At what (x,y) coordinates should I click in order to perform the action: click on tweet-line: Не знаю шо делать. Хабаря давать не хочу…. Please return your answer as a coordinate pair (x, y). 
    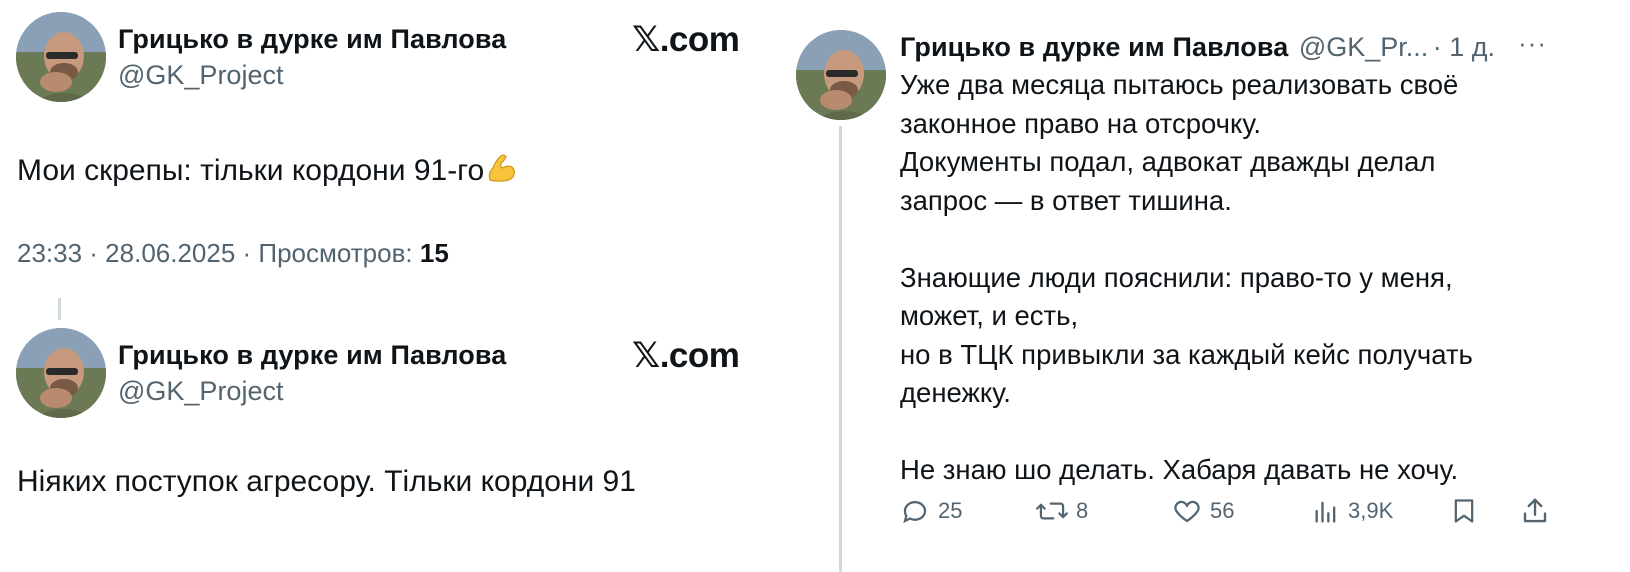
    Looking at the image, I should click on (1179, 469).